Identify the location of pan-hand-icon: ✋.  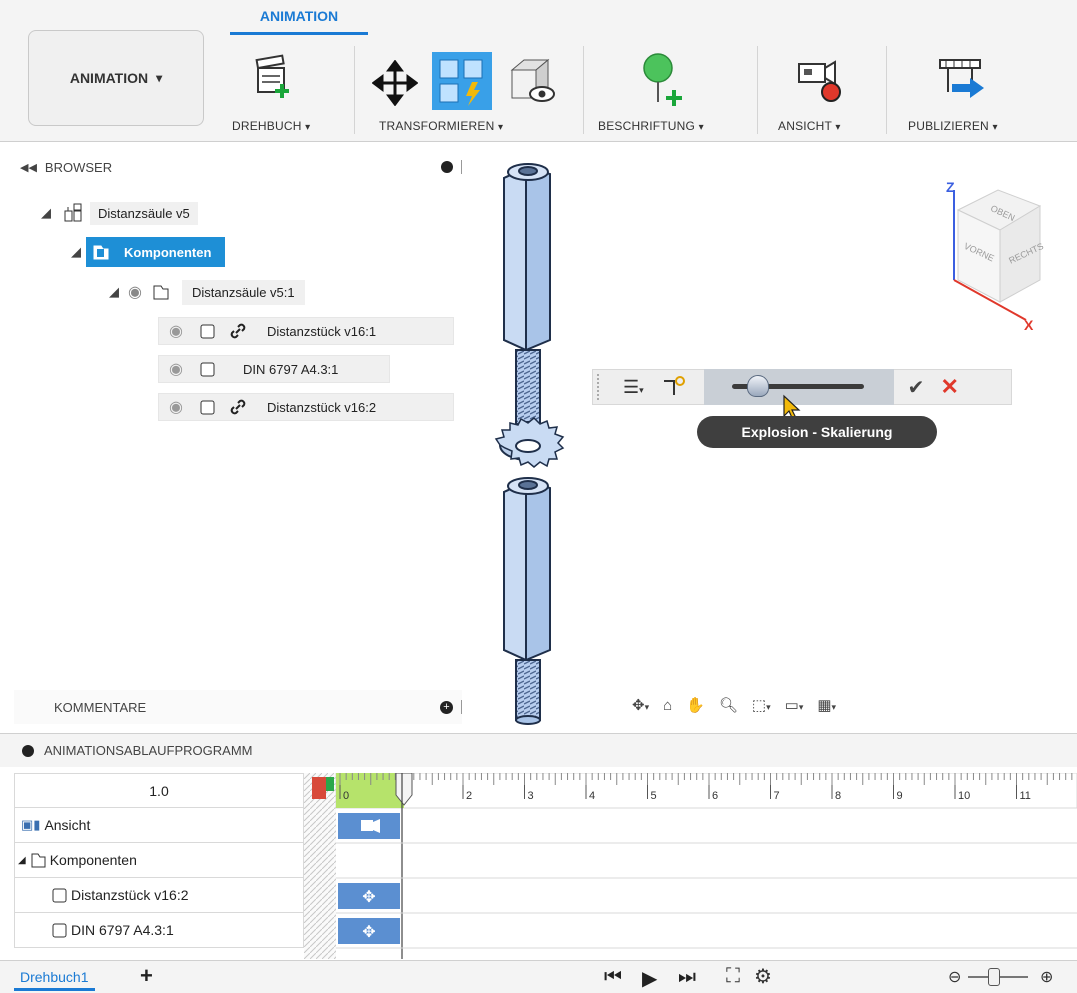
(695, 705).